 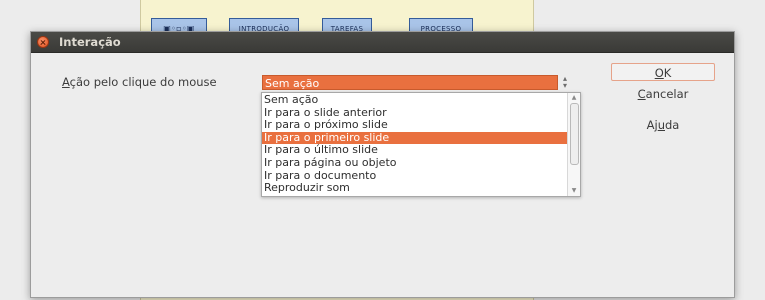 What do you see at coordinates (43, 42) in the screenshot?
I see `close-icon` at bounding box center [43, 42].